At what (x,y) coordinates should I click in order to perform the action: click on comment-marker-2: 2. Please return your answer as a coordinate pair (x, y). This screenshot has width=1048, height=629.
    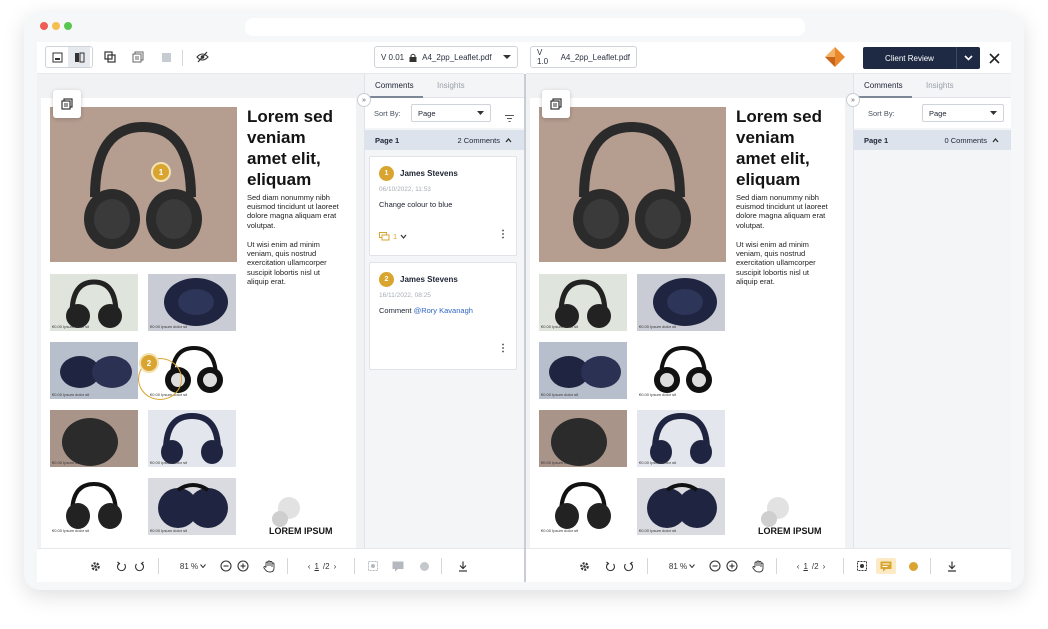
    Looking at the image, I should click on (149, 363).